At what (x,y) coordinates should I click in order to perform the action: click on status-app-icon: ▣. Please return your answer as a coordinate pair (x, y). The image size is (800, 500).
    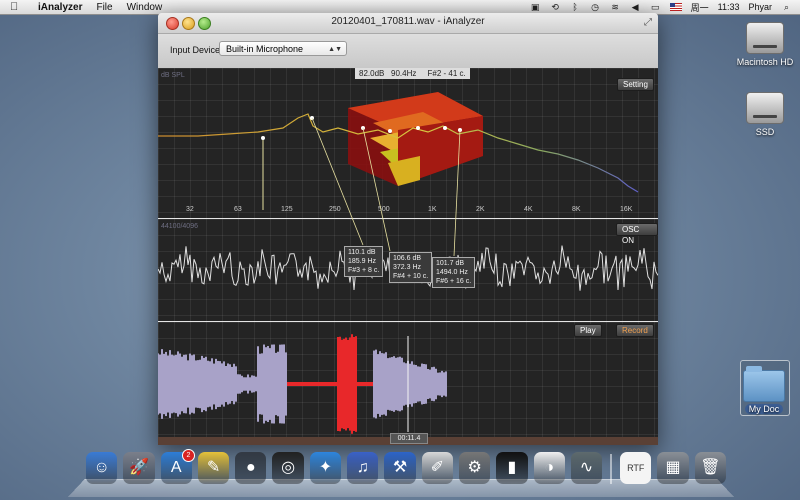
    Looking at the image, I should click on (535, 7).